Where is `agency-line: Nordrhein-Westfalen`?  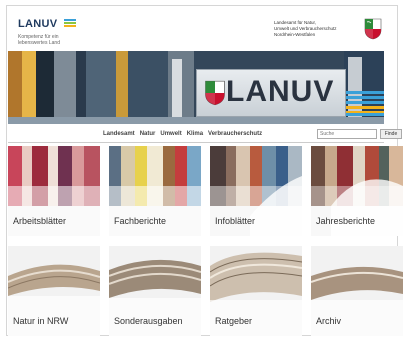 agency-line: Nordrhein-Westfalen is located at coordinates (295, 34).